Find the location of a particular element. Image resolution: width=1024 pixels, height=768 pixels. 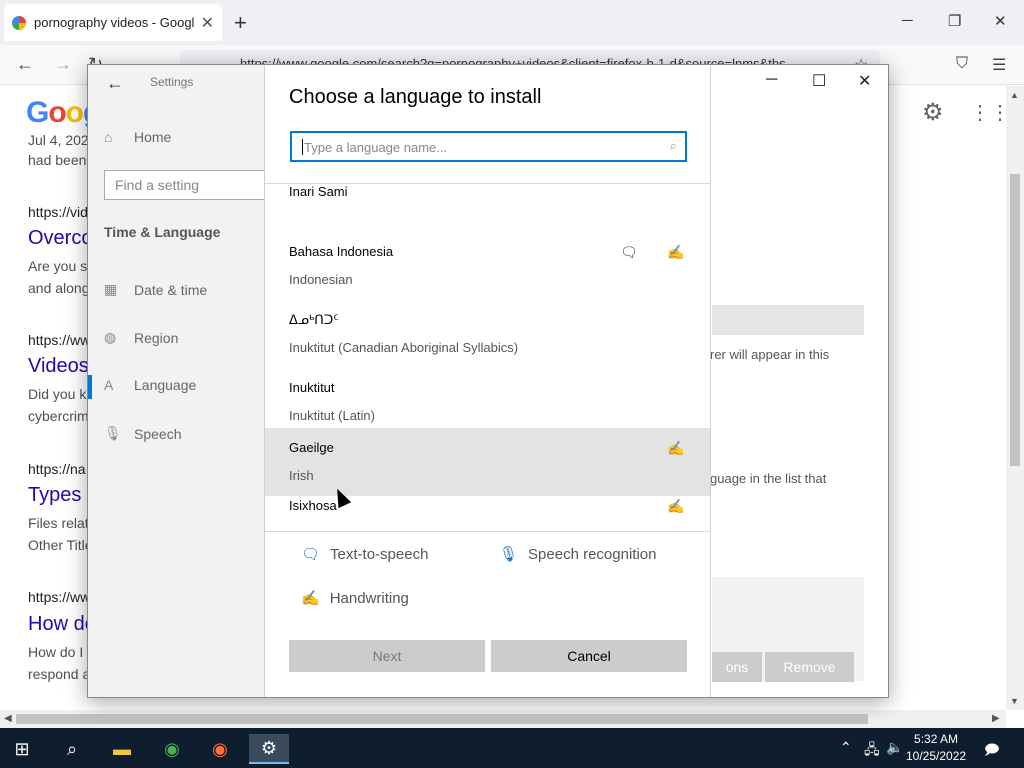

language-english-name: Indonesian is located at coordinates (321, 279).